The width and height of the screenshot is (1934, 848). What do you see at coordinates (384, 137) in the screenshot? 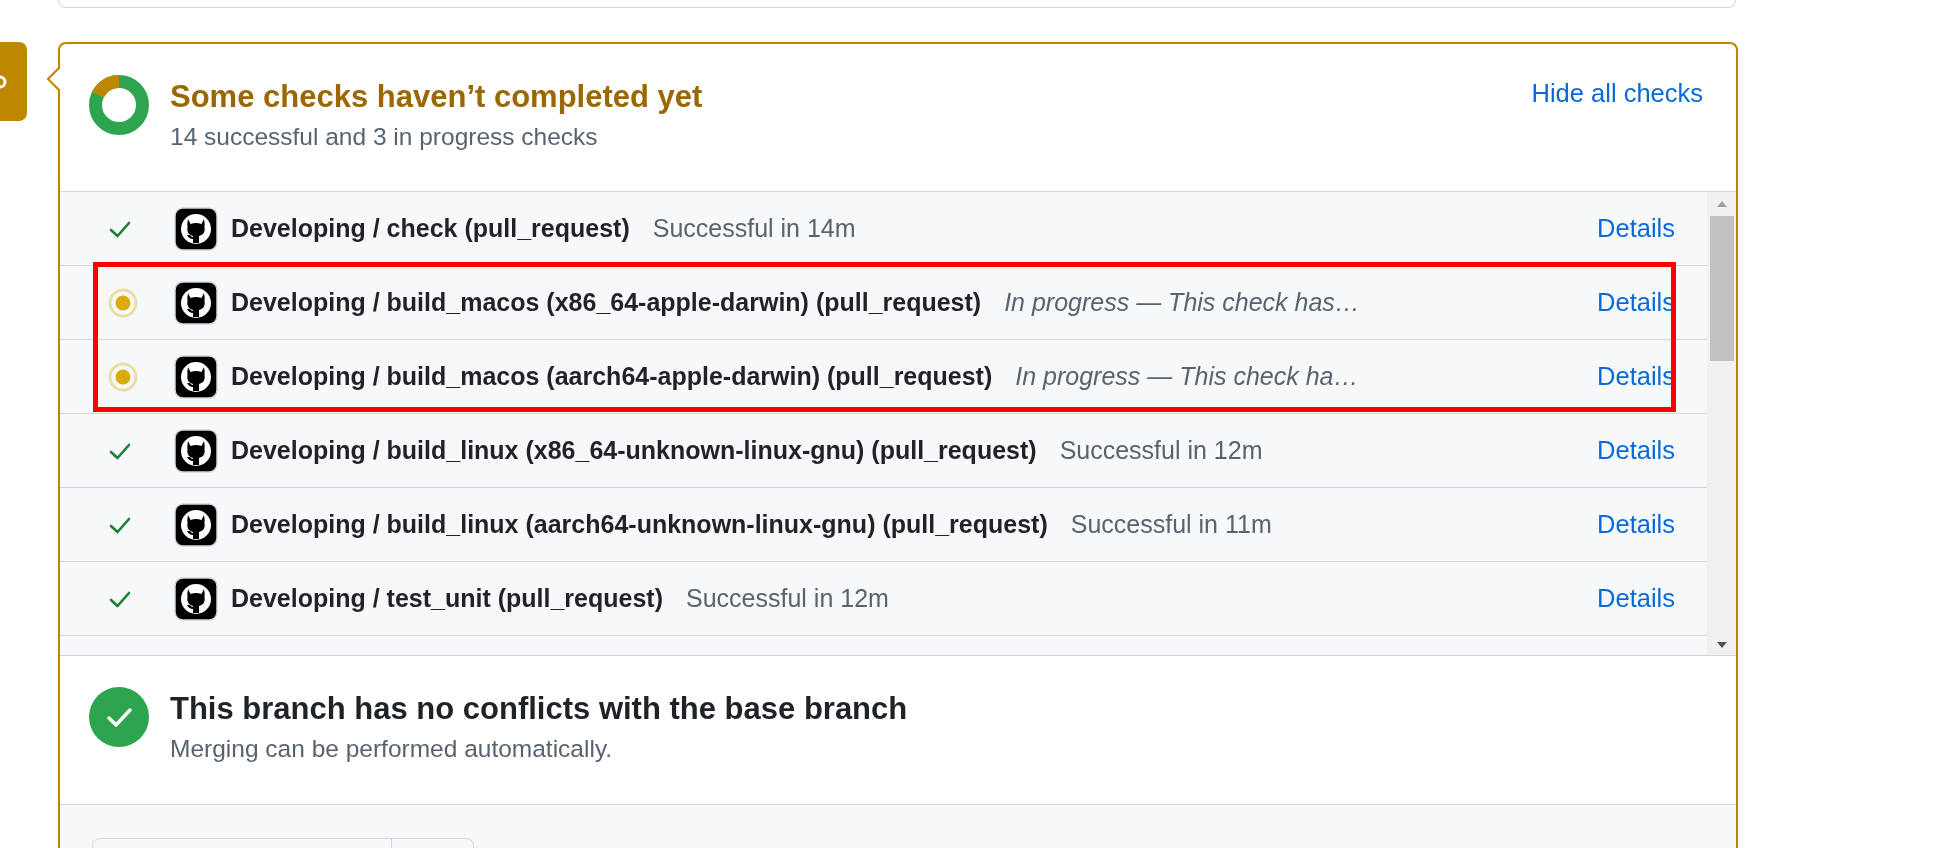
I see `summary-subtitle: 14 successful and 3 in progress checks` at bounding box center [384, 137].